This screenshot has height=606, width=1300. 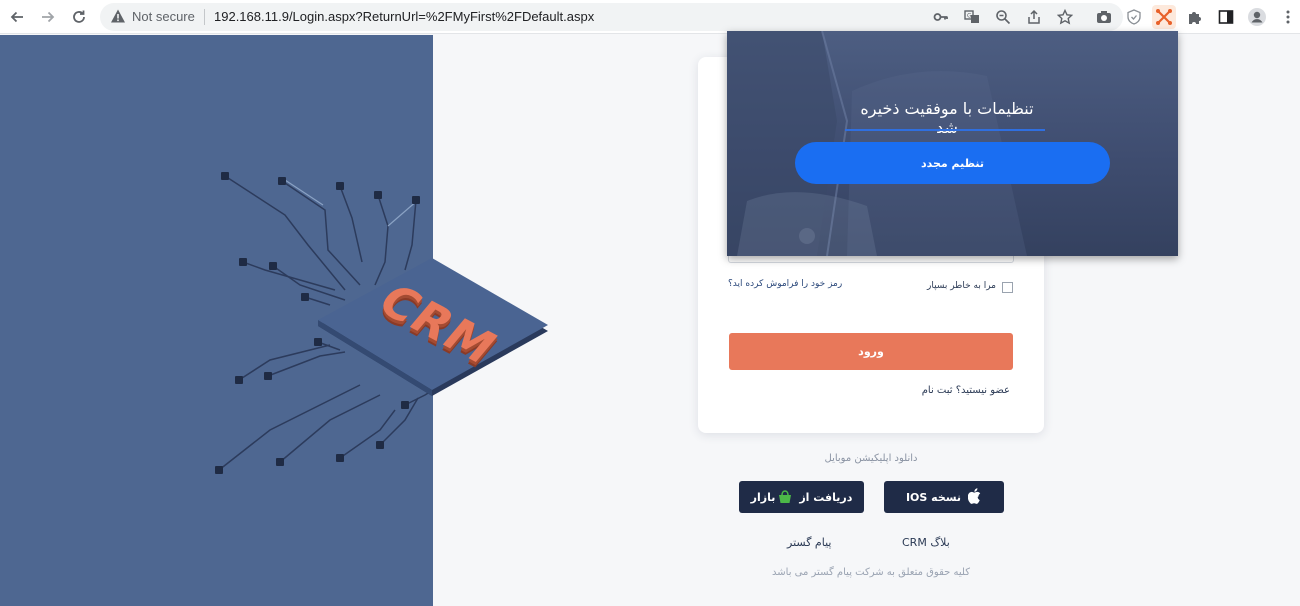 I want to click on share-icon, so click(x=1034, y=17).